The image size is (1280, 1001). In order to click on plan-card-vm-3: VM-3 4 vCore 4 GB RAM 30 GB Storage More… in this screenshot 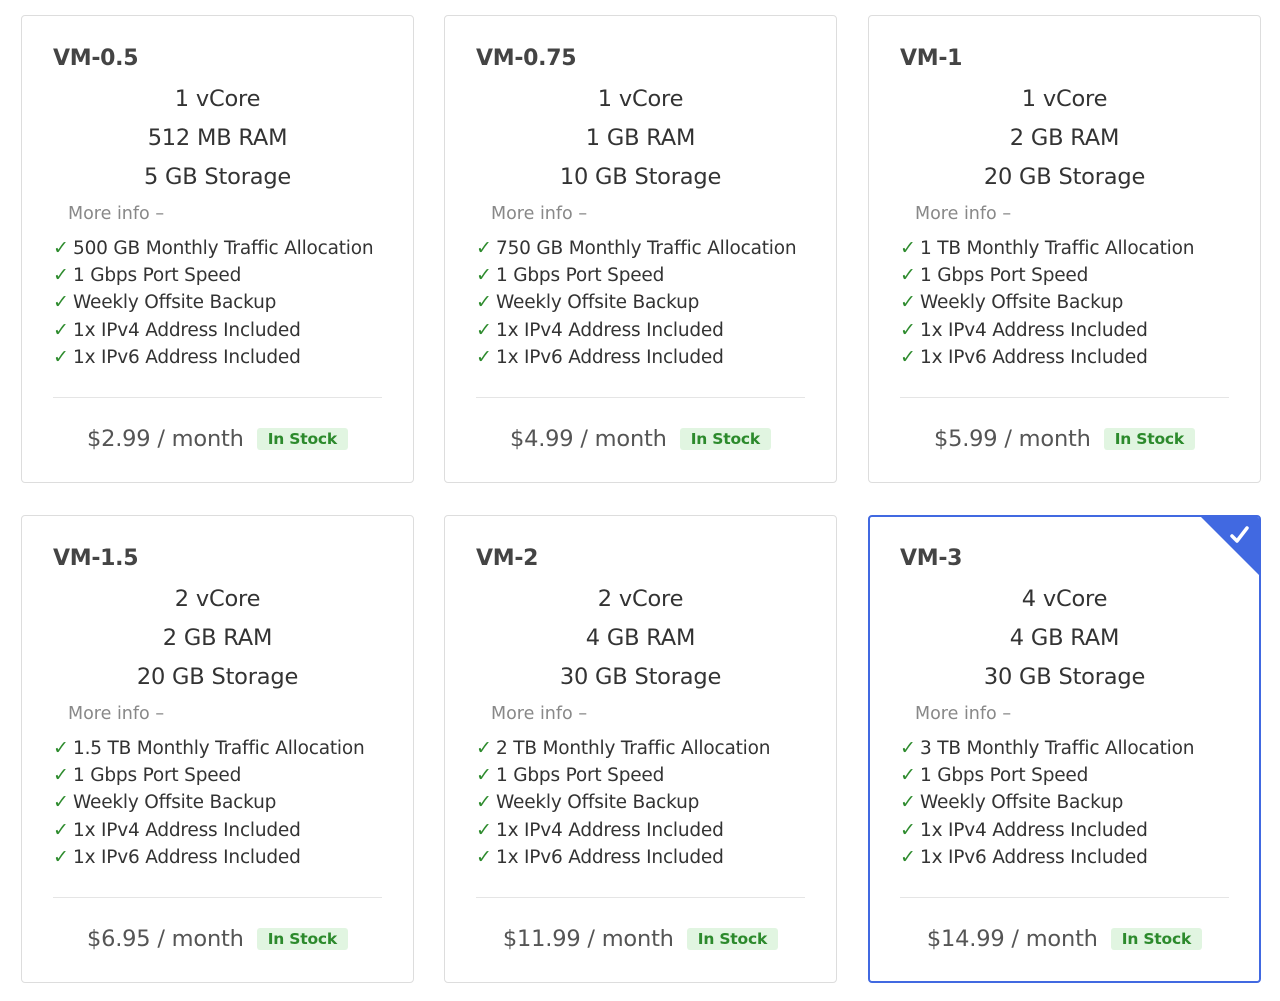, I will do `click(1064, 749)`.